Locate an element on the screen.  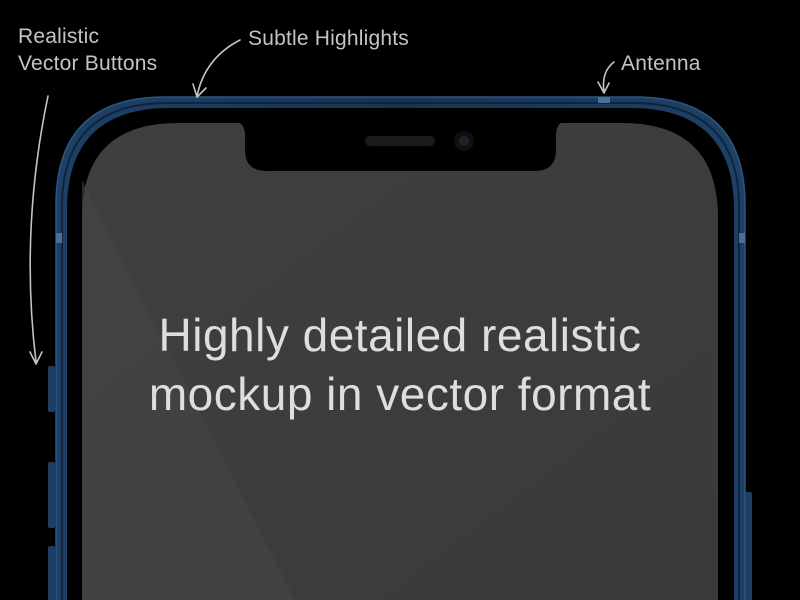
volume-up-button is located at coordinates (51, 495).